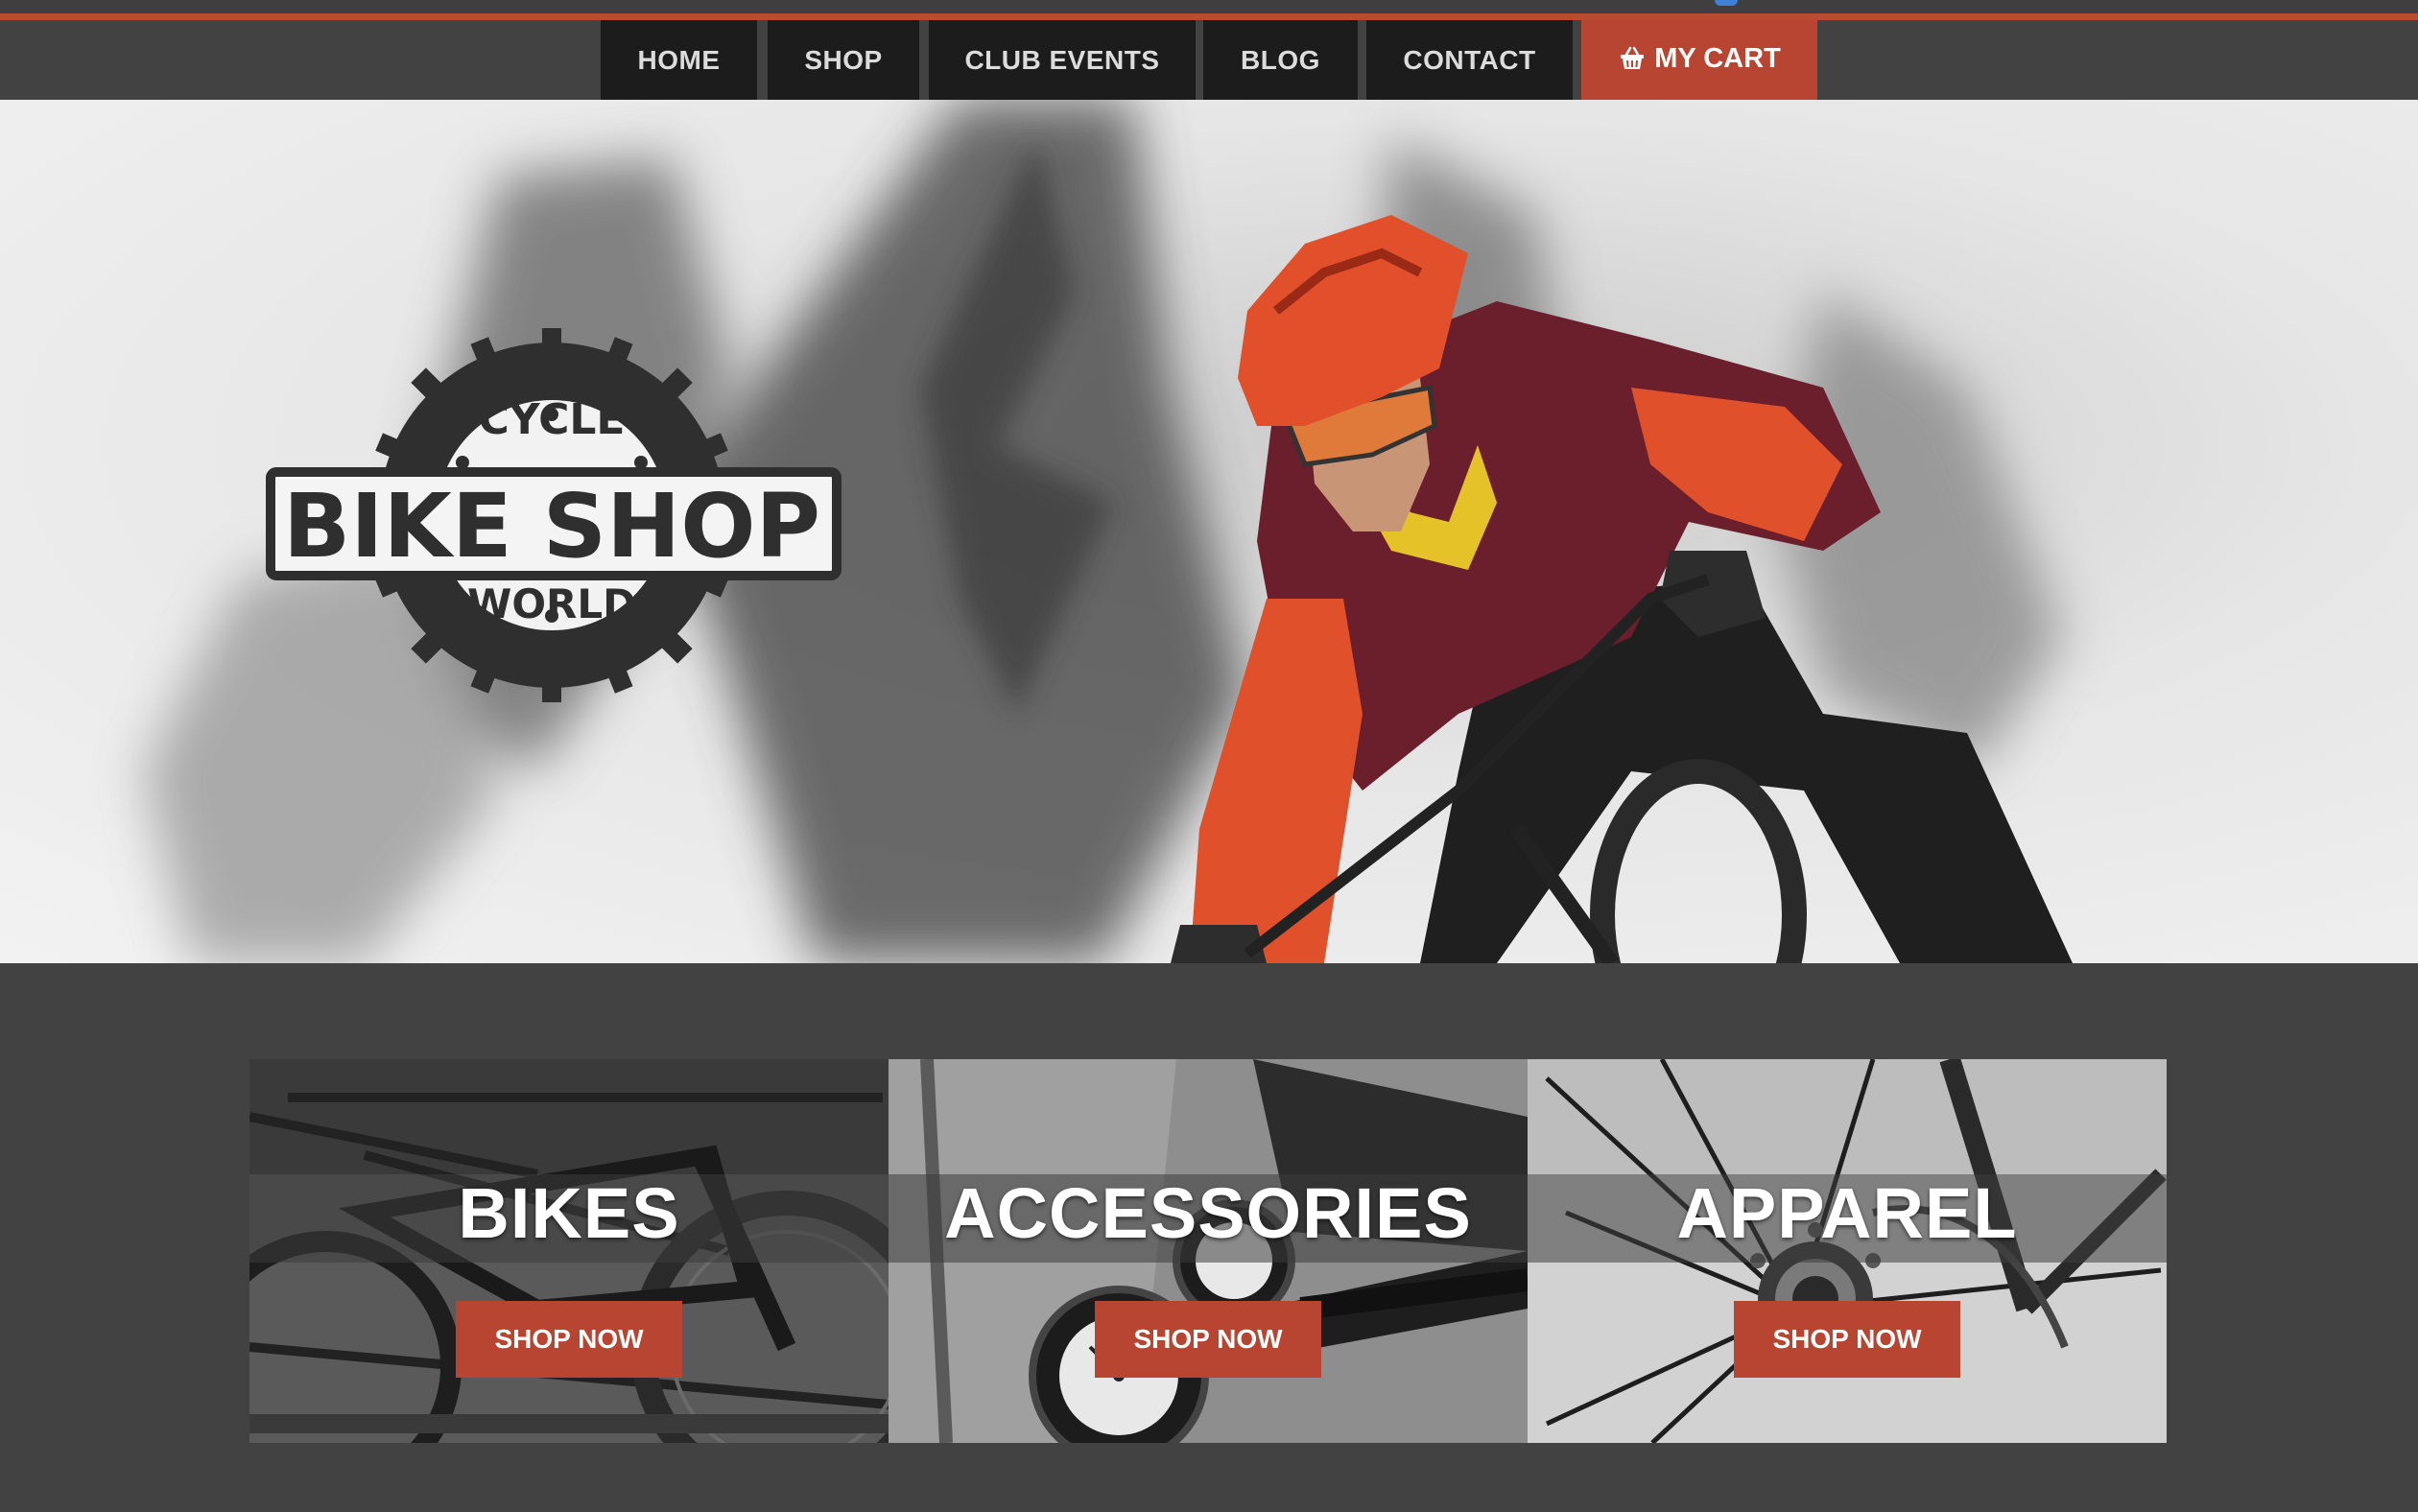 Image resolution: width=2418 pixels, height=1512 pixels. What do you see at coordinates (1063, 60) in the screenshot?
I see `nav-club-events: CLUB EVENTS` at bounding box center [1063, 60].